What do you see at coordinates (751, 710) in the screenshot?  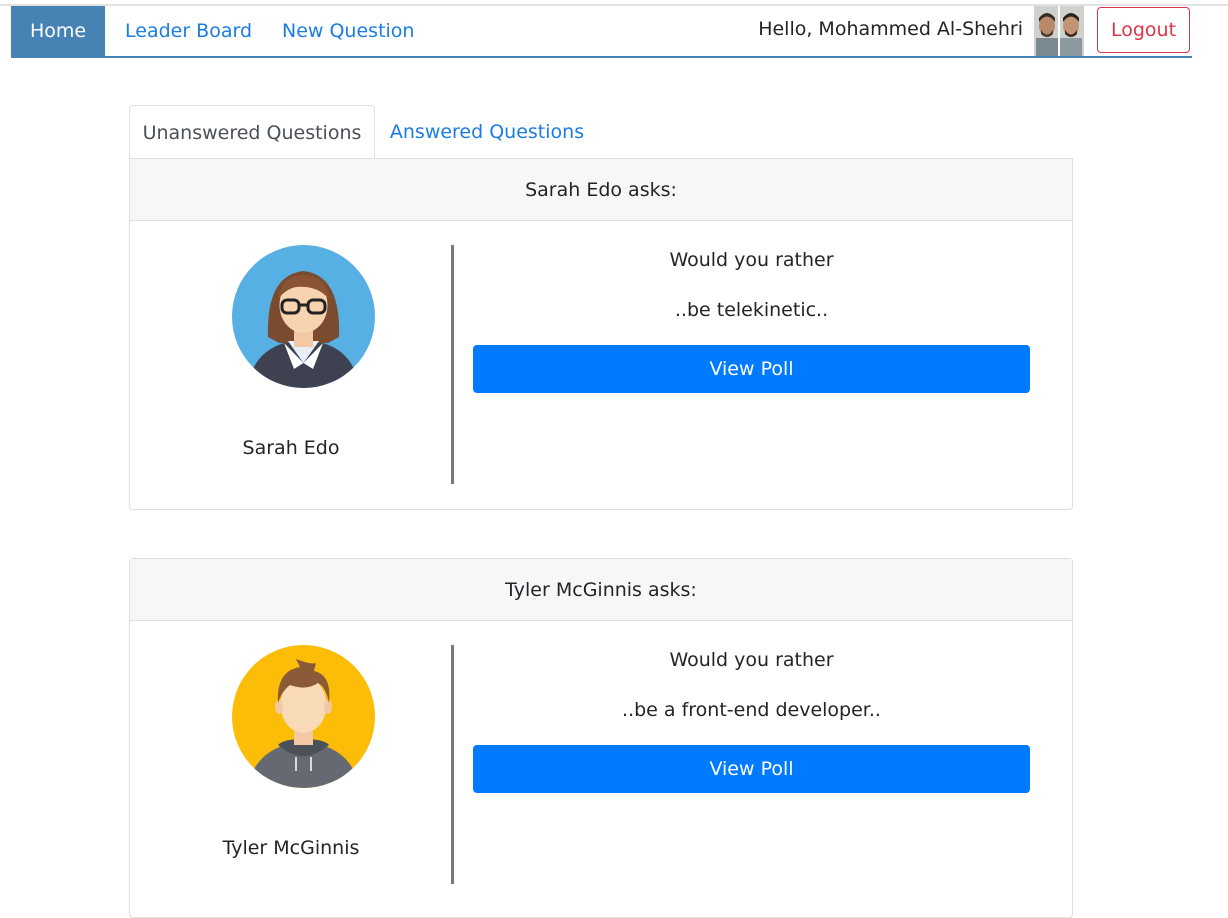 I see `question-option-preview: ..be a front-end developer..` at bounding box center [751, 710].